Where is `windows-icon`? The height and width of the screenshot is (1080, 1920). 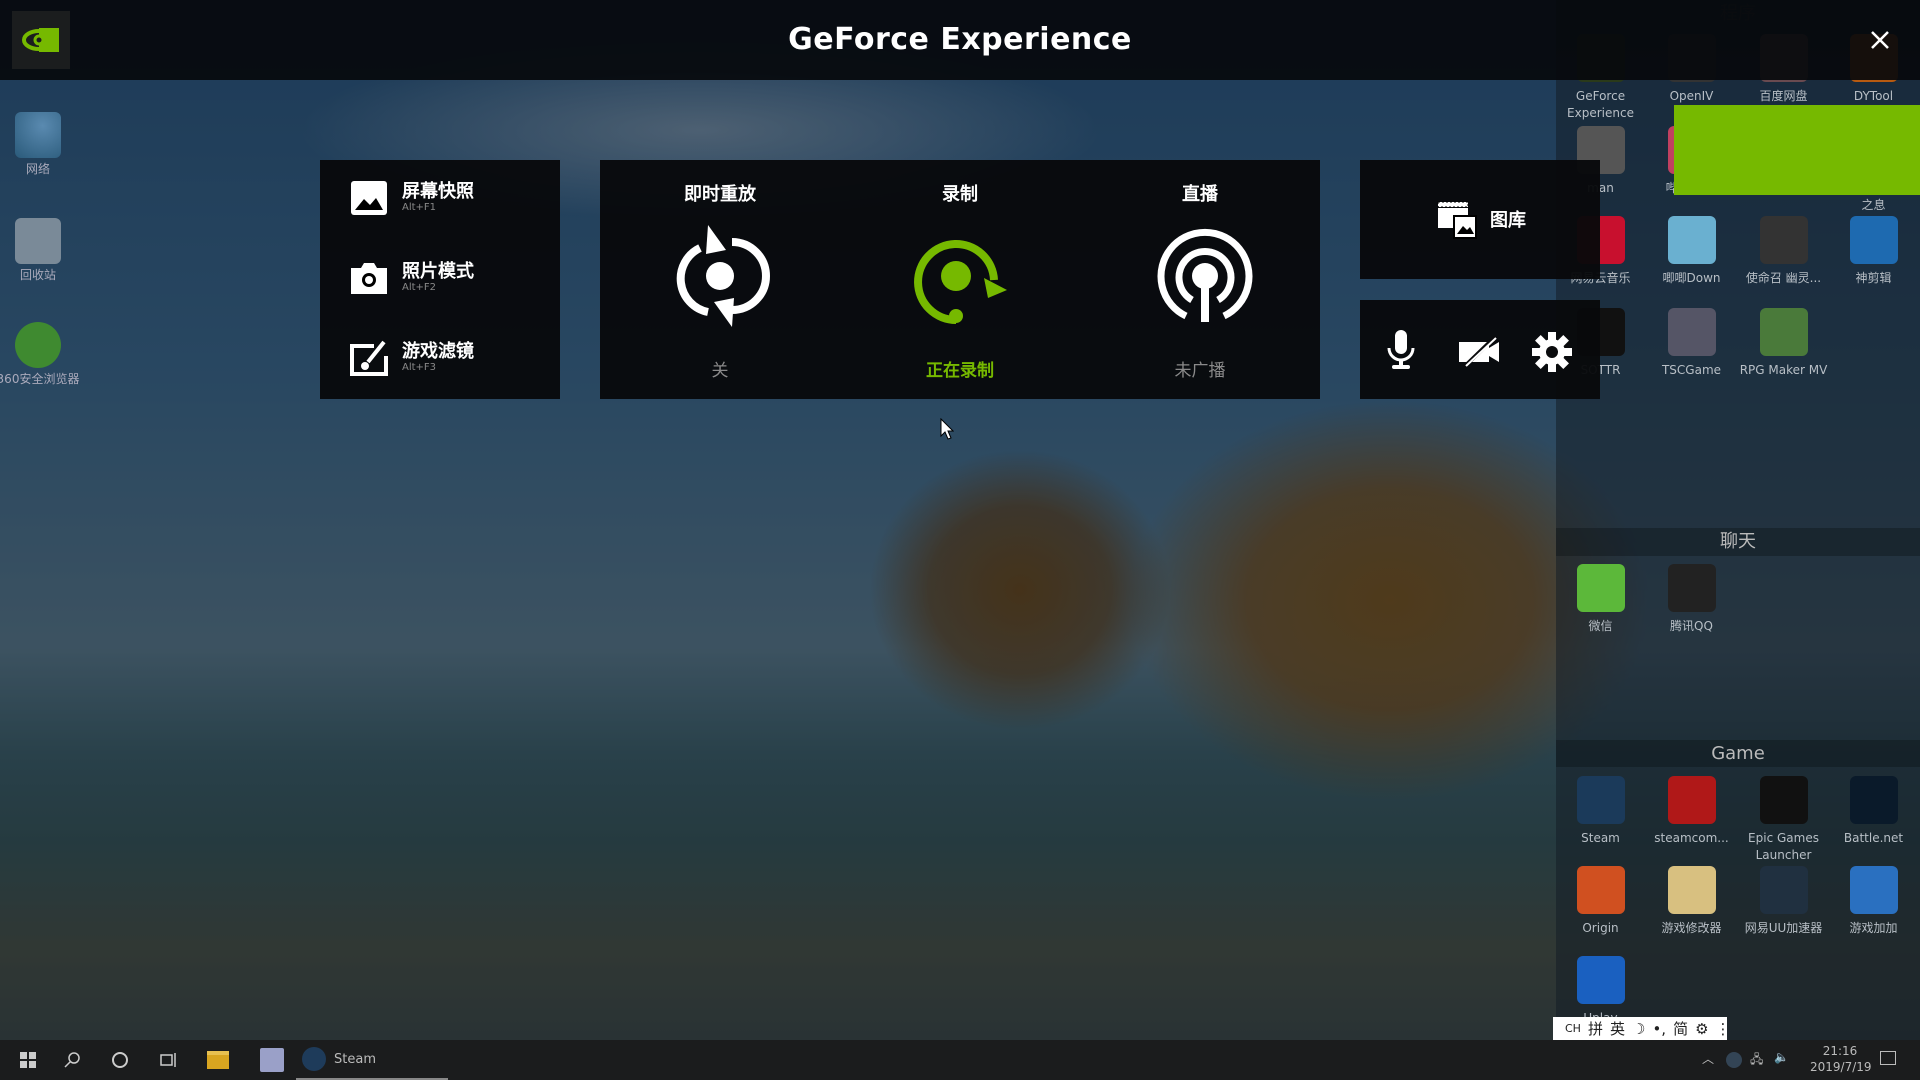
windows-icon is located at coordinates (28, 1060).